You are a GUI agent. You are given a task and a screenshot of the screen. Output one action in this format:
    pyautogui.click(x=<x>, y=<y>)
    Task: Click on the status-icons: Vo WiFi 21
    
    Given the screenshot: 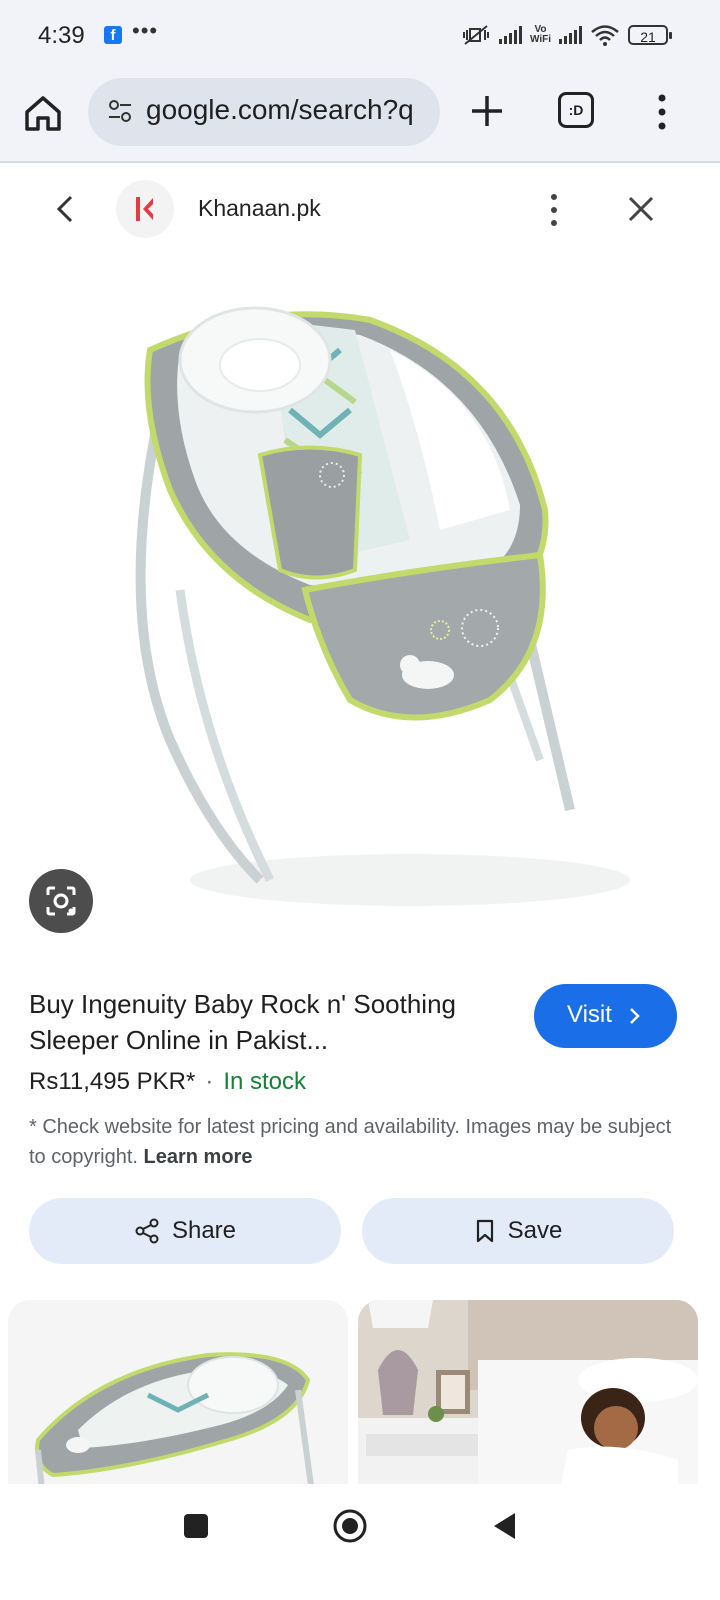 What is the action you would take?
    pyautogui.click(x=566, y=35)
    